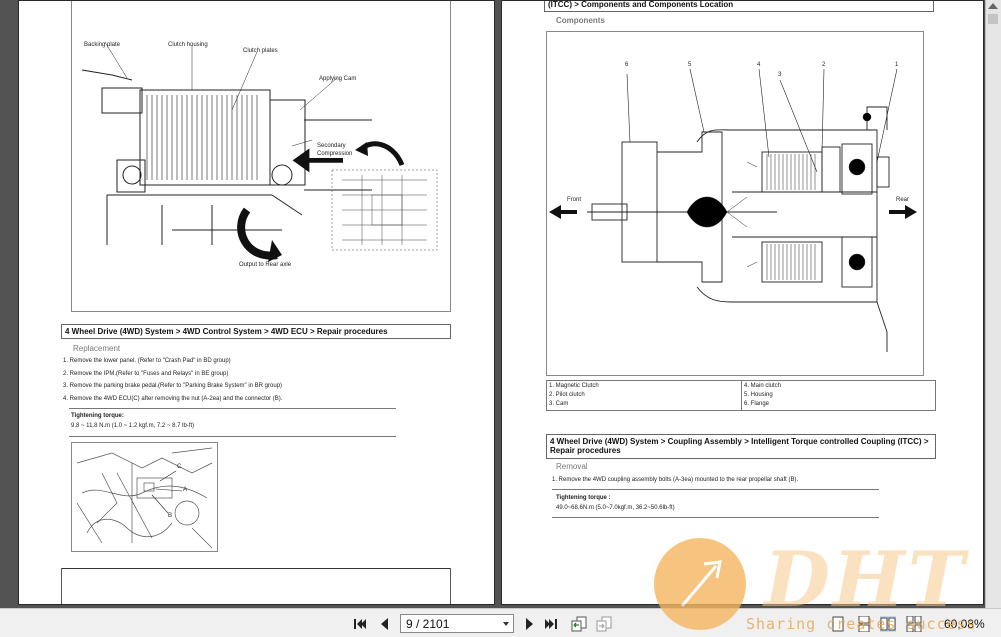  Describe the element at coordinates (529, 624) in the screenshot. I see `next-page-icon` at that location.